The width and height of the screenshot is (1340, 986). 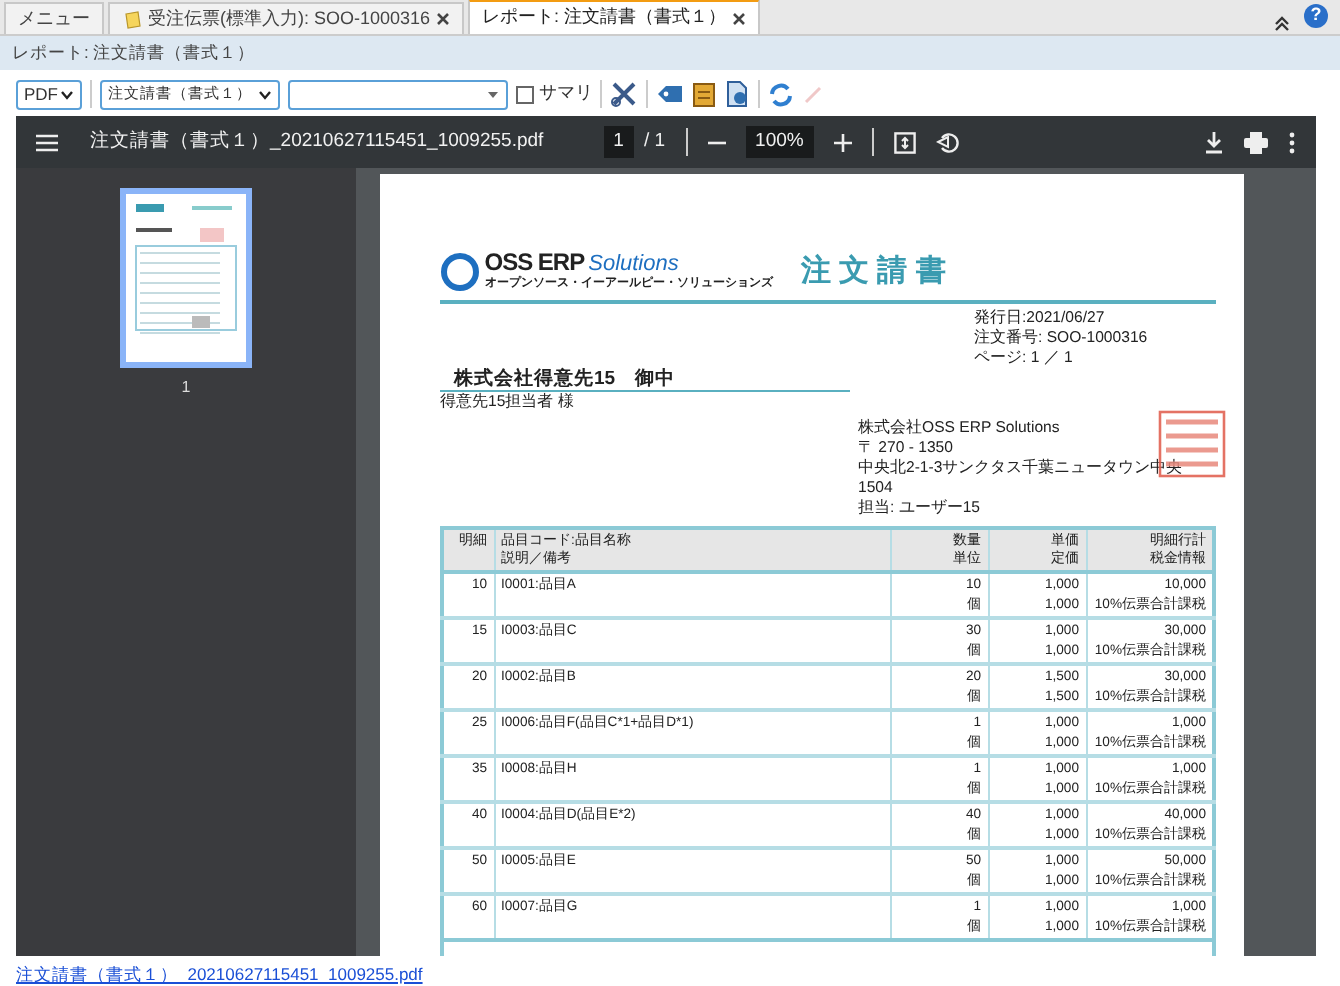 I want to click on document-title: 注 文 請 書, so click(x=873, y=271).